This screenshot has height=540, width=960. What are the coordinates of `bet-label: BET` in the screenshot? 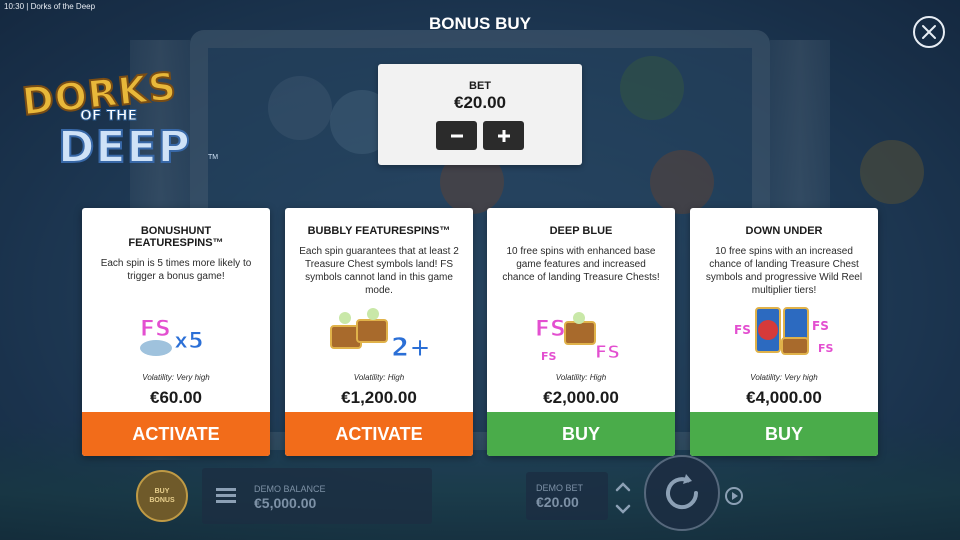 It's located at (480, 86).